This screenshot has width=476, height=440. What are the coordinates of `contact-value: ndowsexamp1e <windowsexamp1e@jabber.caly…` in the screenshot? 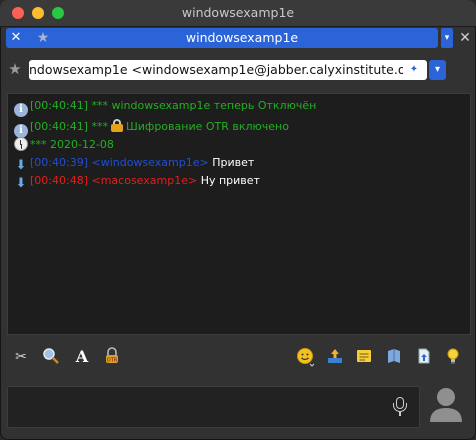 It's located at (216, 69).